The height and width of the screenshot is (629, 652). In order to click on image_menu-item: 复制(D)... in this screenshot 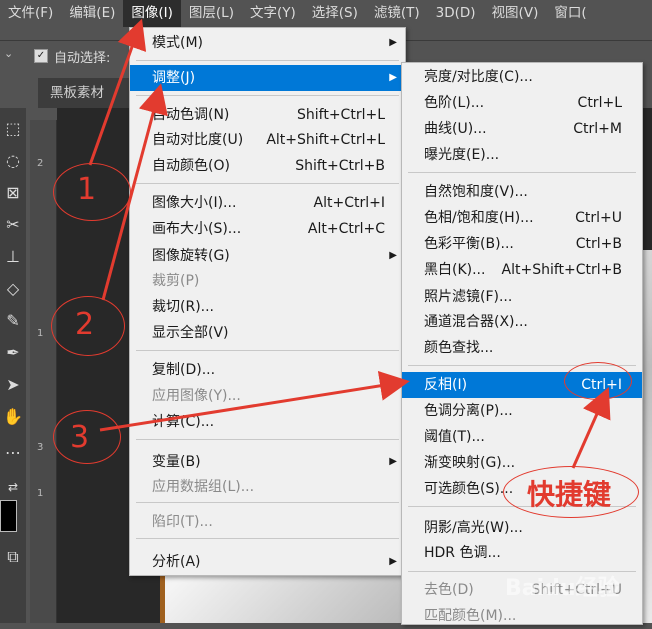, I will do `click(267, 370)`.